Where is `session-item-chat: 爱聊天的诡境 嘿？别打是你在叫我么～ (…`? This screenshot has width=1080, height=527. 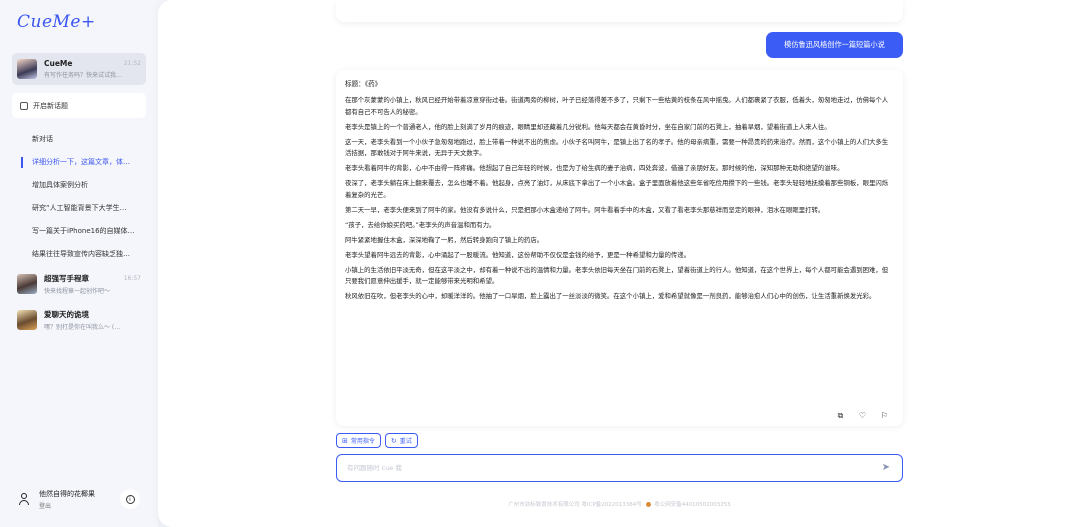 session-item-chat: 爱聊天的诡境 嘿？别打是你在叫我么～ (… is located at coordinates (79, 320).